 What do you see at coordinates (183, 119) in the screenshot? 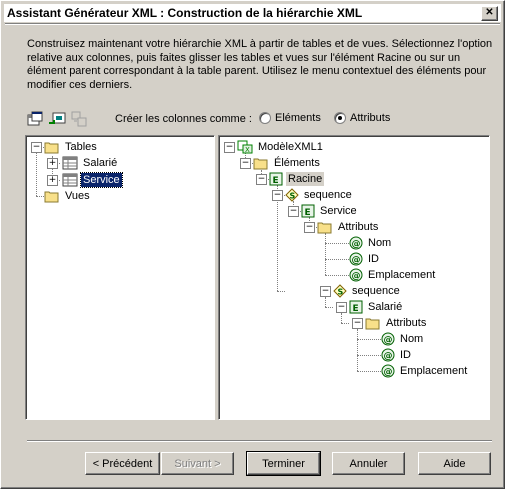
I see `columns-as-label: Créer les colonnes comme :` at bounding box center [183, 119].